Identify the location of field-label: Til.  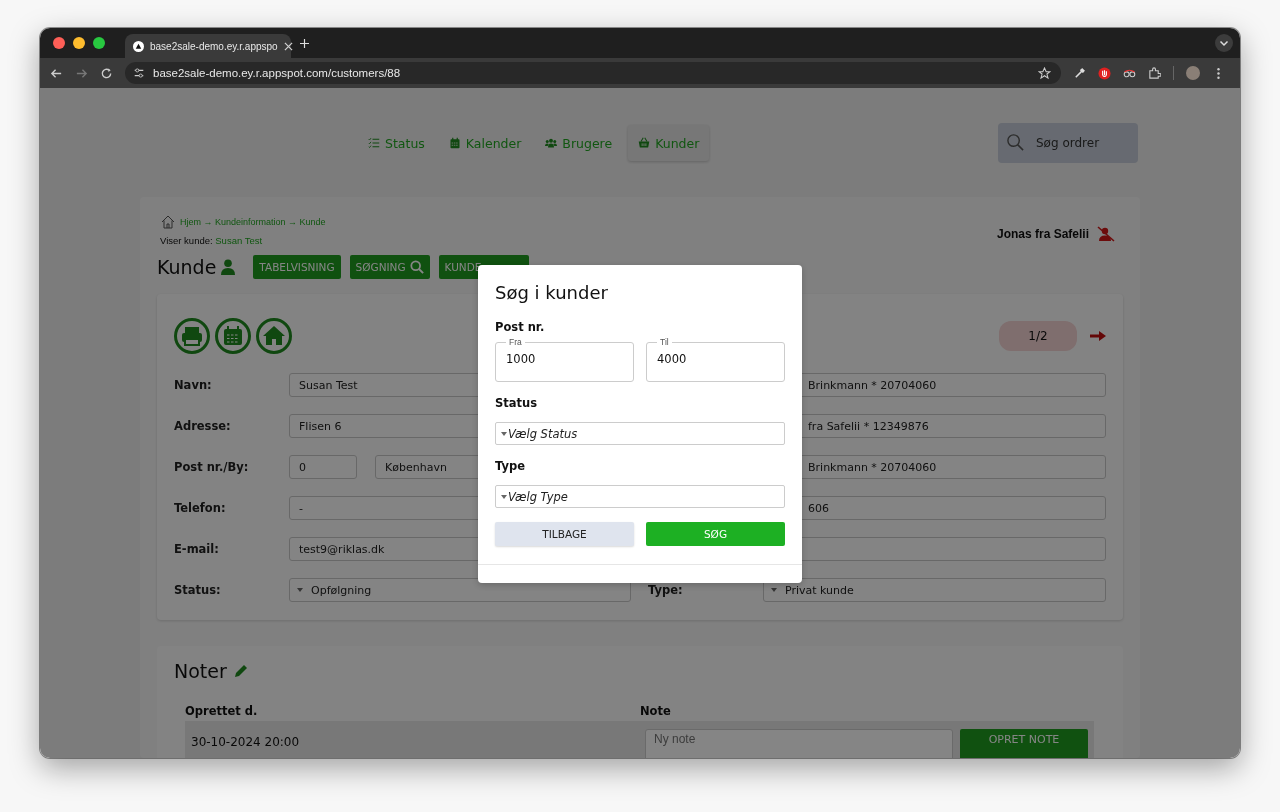
(664, 342).